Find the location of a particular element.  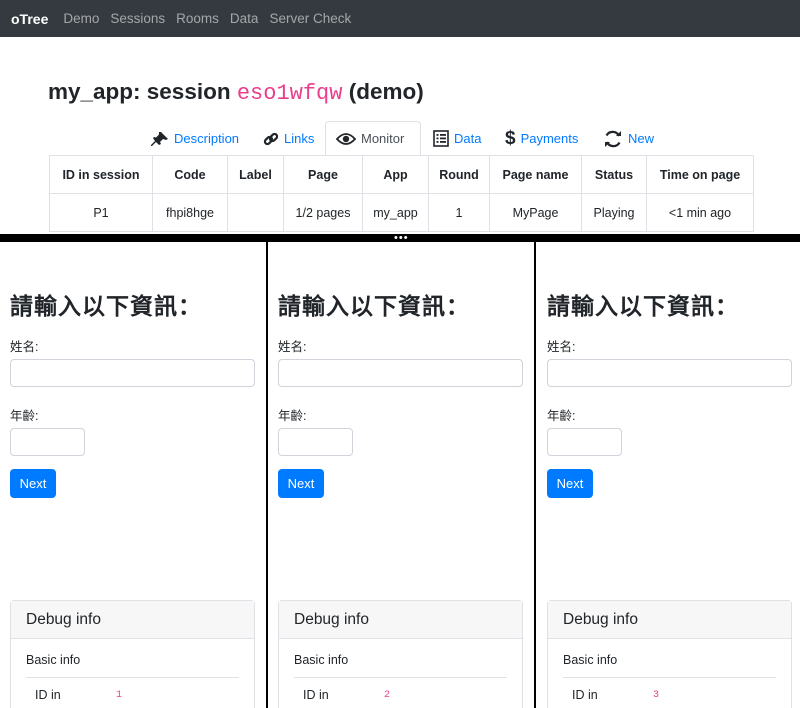

nav-link-demo: Demo is located at coordinates (81, 18).